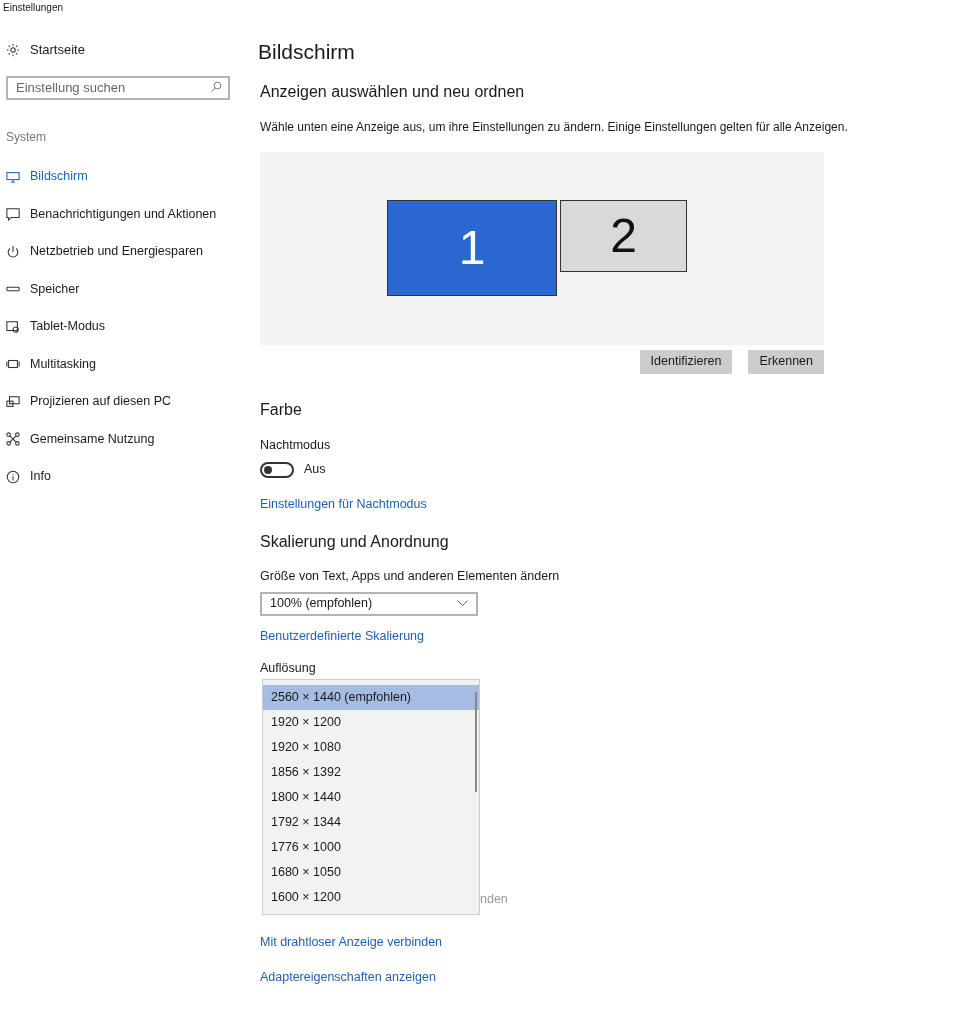 Image resolution: width=980 pixels, height=1024 pixels. What do you see at coordinates (45, 50) in the screenshot?
I see `home-link: Startseite` at bounding box center [45, 50].